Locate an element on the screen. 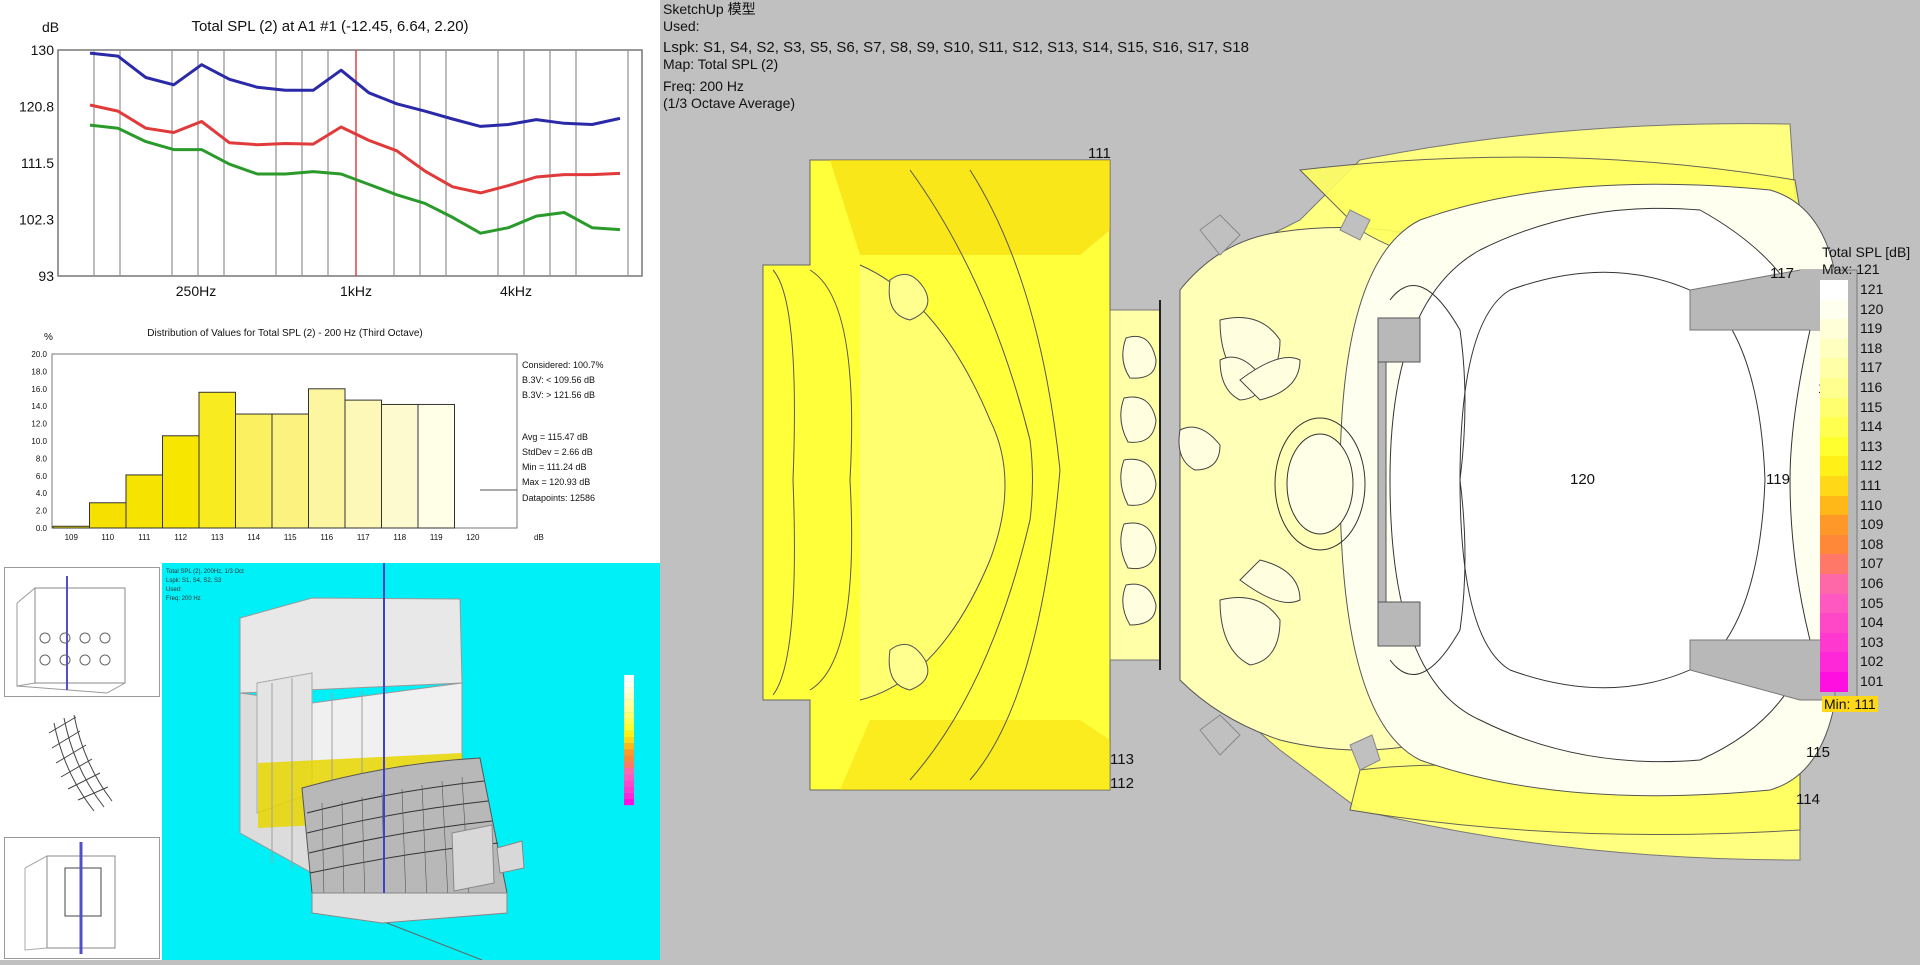 The height and width of the screenshot is (965, 1920). legend-min: Min: 111 is located at coordinates (1850, 704).